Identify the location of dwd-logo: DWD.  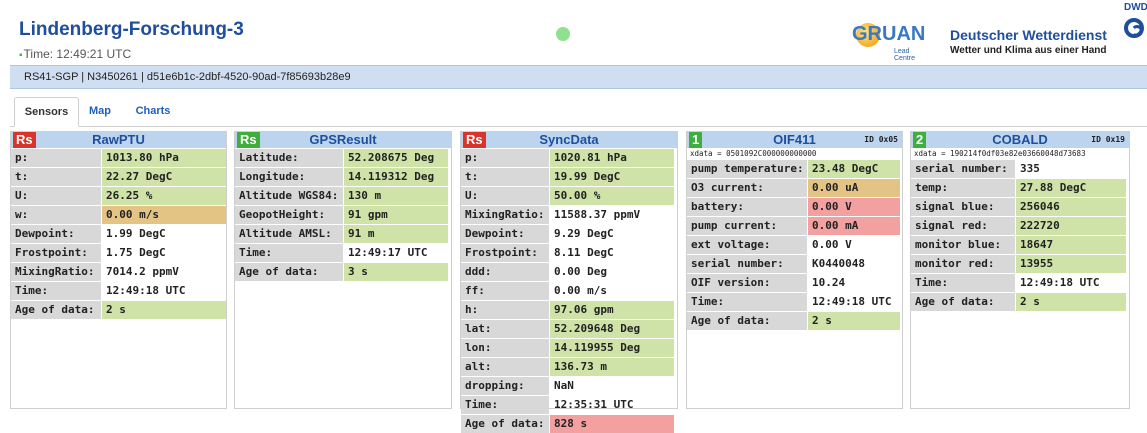
(1135, 30).